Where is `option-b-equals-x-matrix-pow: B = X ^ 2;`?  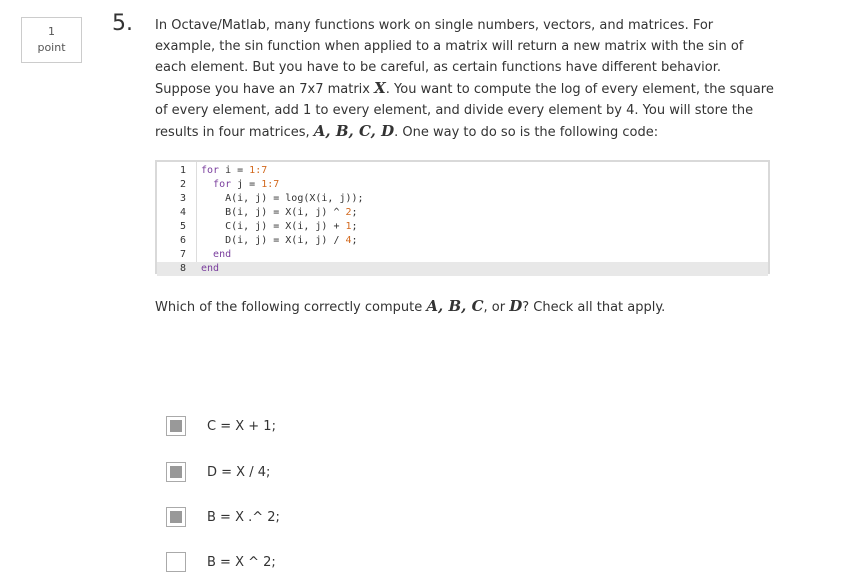
option-b-equals-x-matrix-pow: B = X ^ 2; is located at coordinates (221, 562).